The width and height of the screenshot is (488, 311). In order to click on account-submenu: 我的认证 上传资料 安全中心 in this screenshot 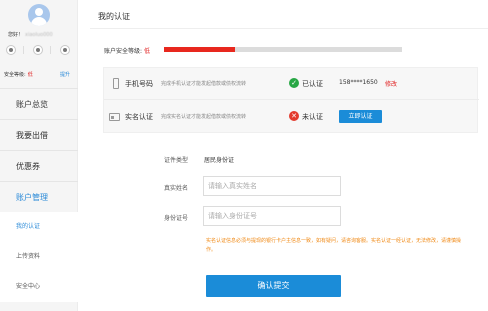, I will do `click(39, 257)`.